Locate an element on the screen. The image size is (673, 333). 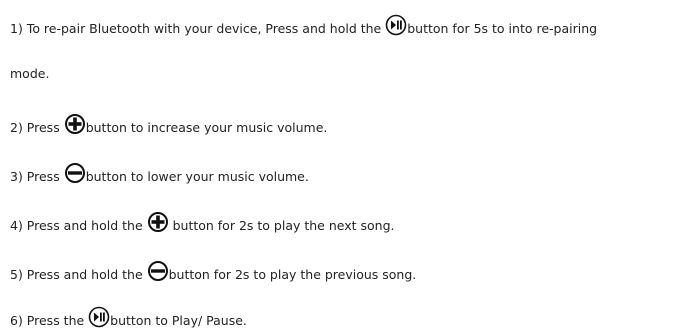
instruction-1-continued: mode. is located at coordinates (29, 74).